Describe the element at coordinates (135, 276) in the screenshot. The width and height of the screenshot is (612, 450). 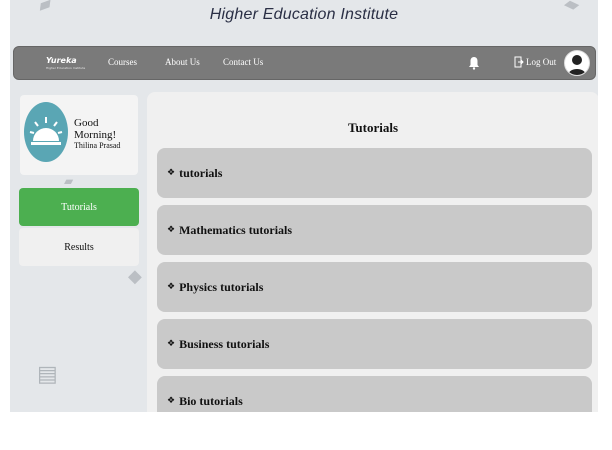
I see `book-decoration-icon: ◆` at that location.